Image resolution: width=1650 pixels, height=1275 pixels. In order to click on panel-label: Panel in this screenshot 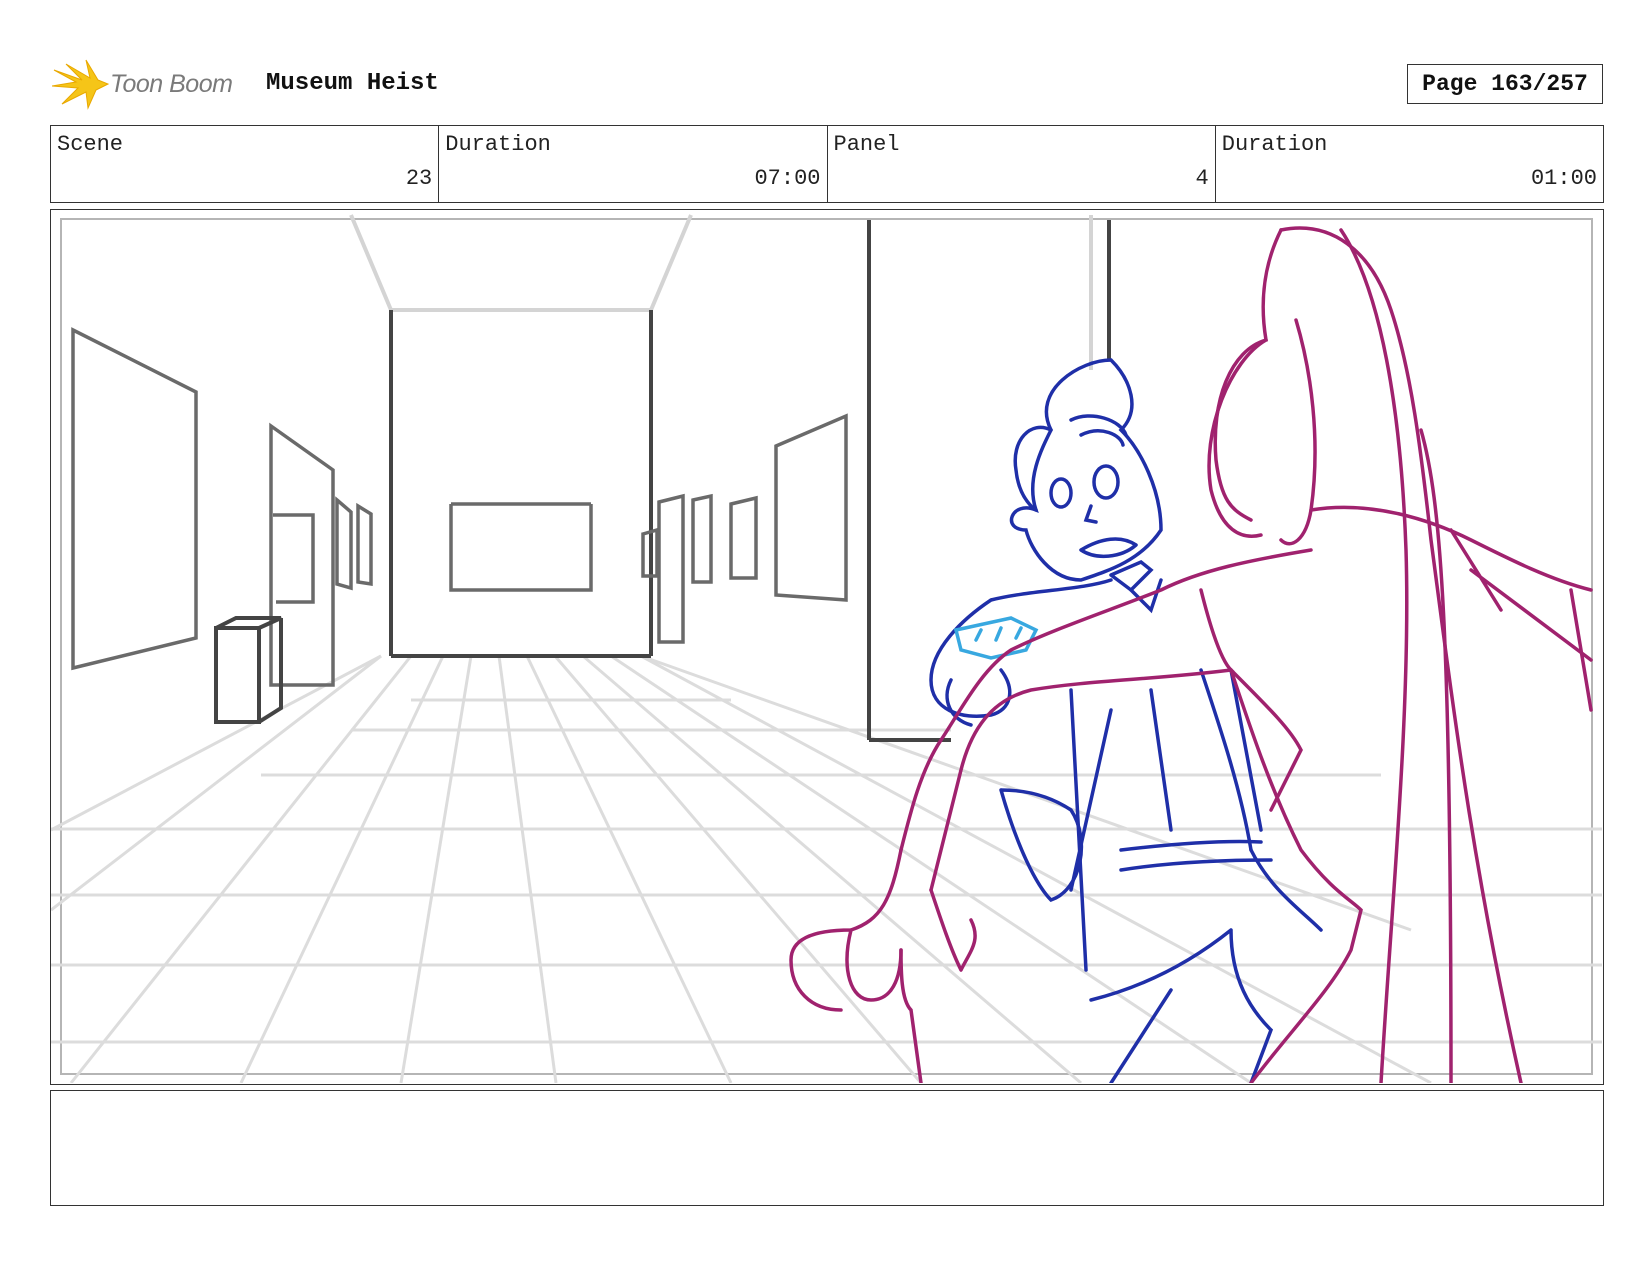, I will do `click(866, 144)`.